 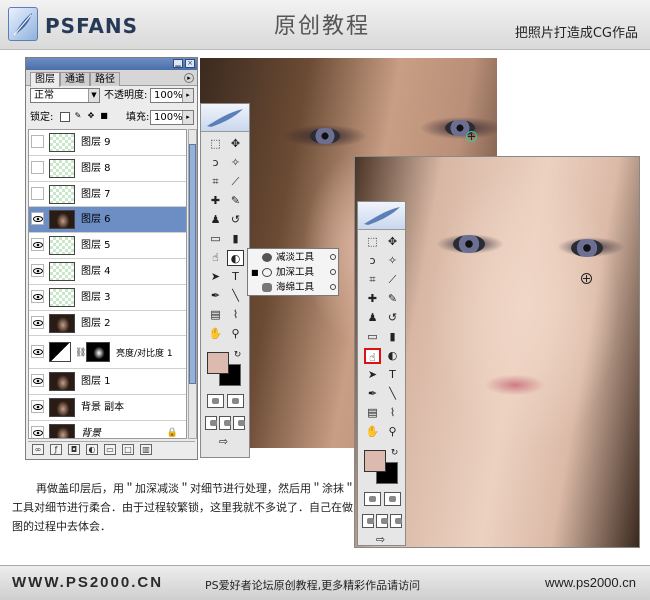 I want to click on layer-row: 图层 7, so click(x=107, y=194).